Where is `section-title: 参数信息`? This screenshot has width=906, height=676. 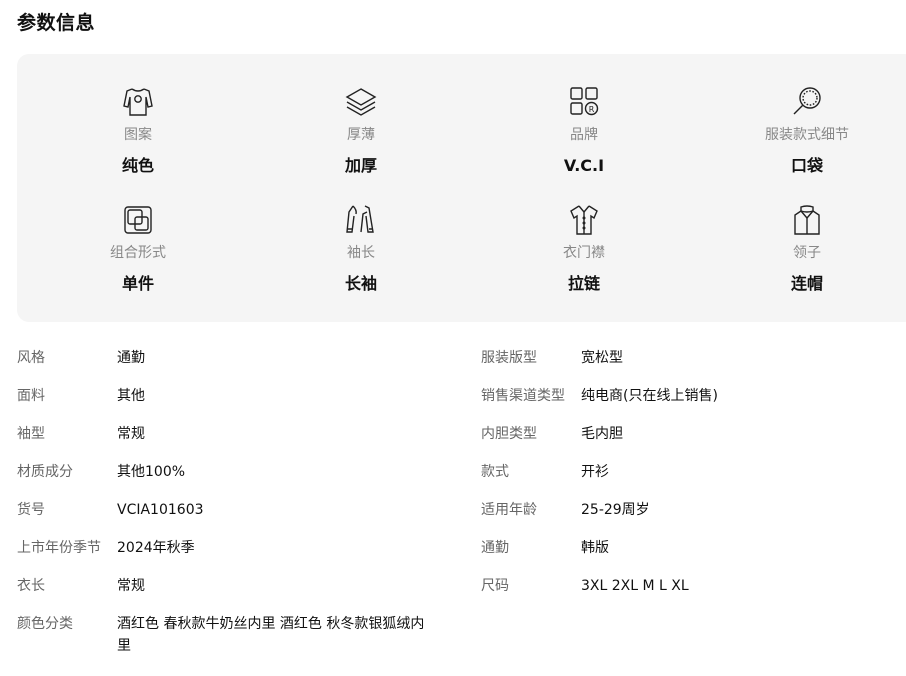 section-title: 参数信息 is located at coordinates (56, 23).